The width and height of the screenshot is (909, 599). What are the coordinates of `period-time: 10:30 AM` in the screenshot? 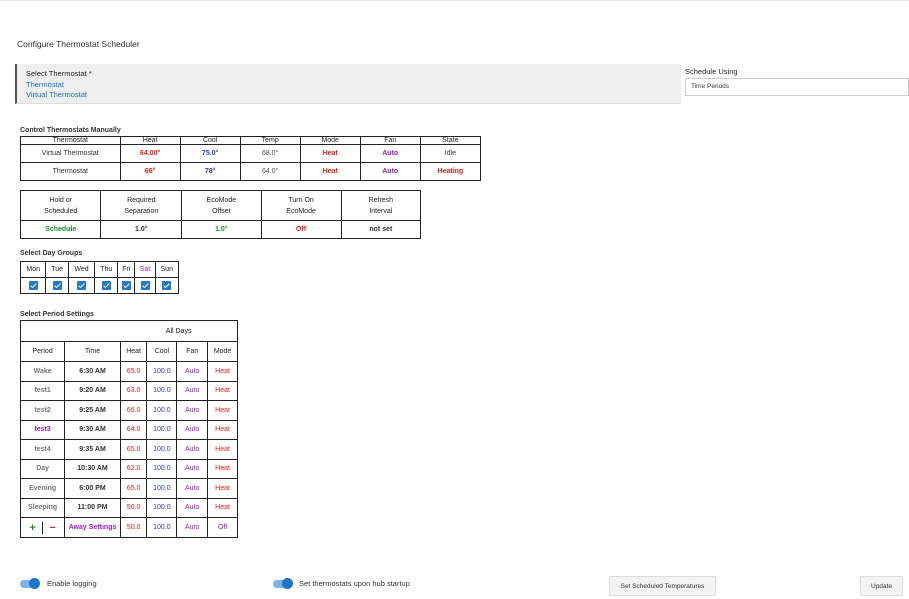 It's located at (92, 468).